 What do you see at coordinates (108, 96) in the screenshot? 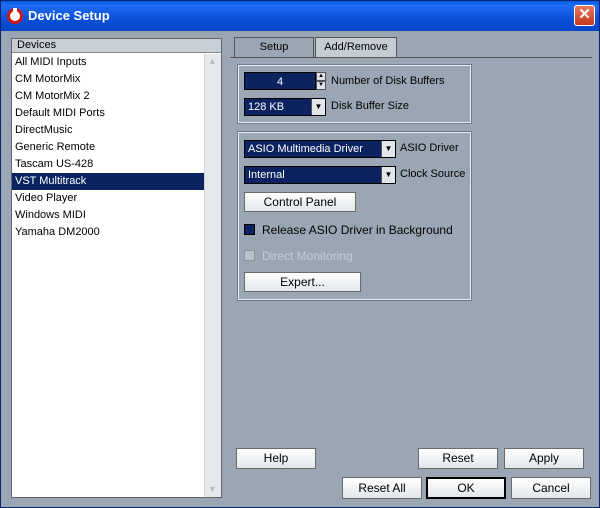
I see `device-list-item: CM MotorMix 2` at bounding box center [108, 96].